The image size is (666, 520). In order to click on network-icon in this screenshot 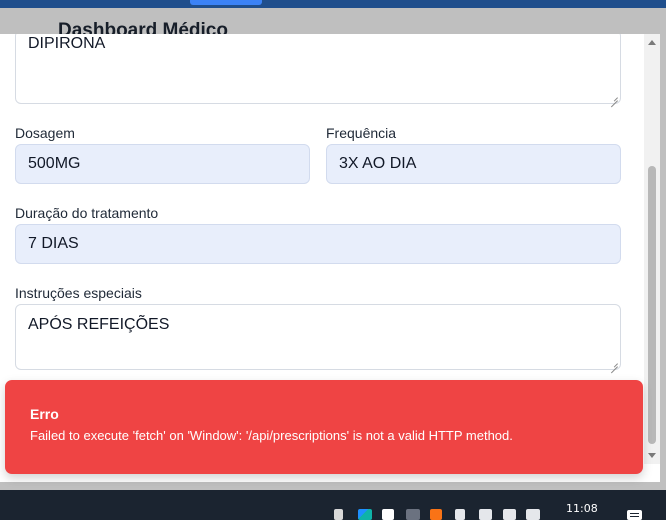, I will do `click(509, 514)`.